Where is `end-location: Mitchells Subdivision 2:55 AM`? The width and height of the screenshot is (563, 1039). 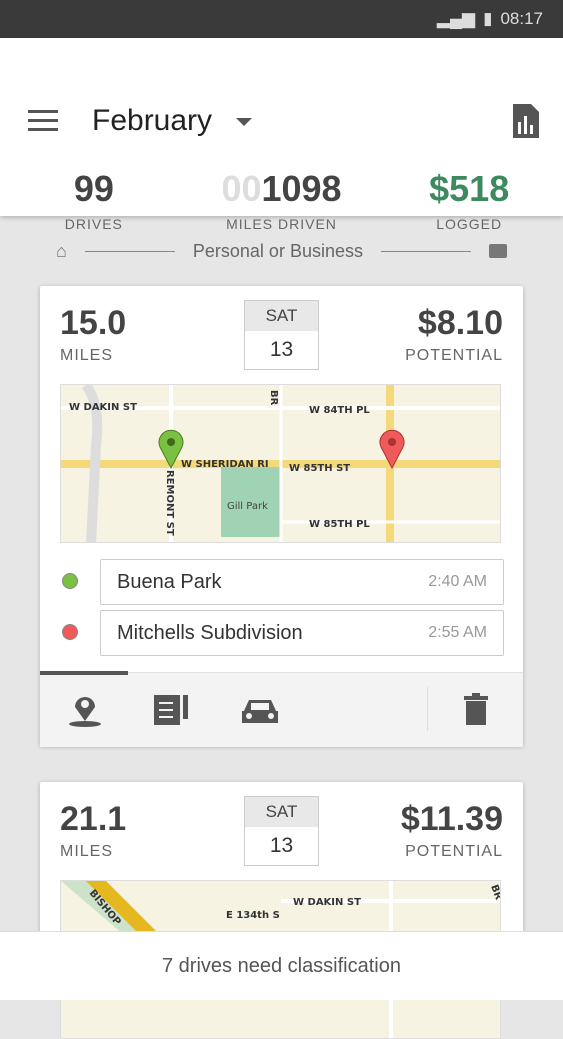
end-location: Mitchells Subdivision 2:55 AM is located at coordinates (302, 633).